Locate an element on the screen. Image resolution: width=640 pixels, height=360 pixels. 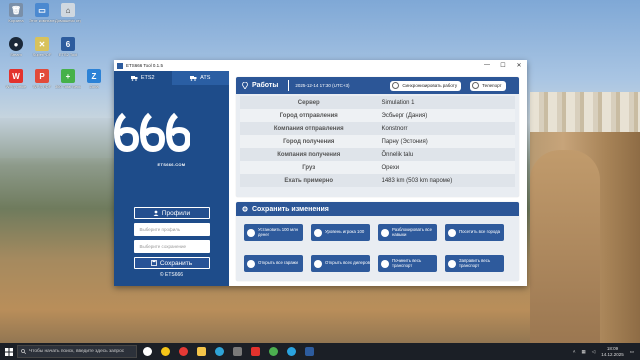
row-value: Эсбьерг (Дания) is located at coordinates (404, 115).